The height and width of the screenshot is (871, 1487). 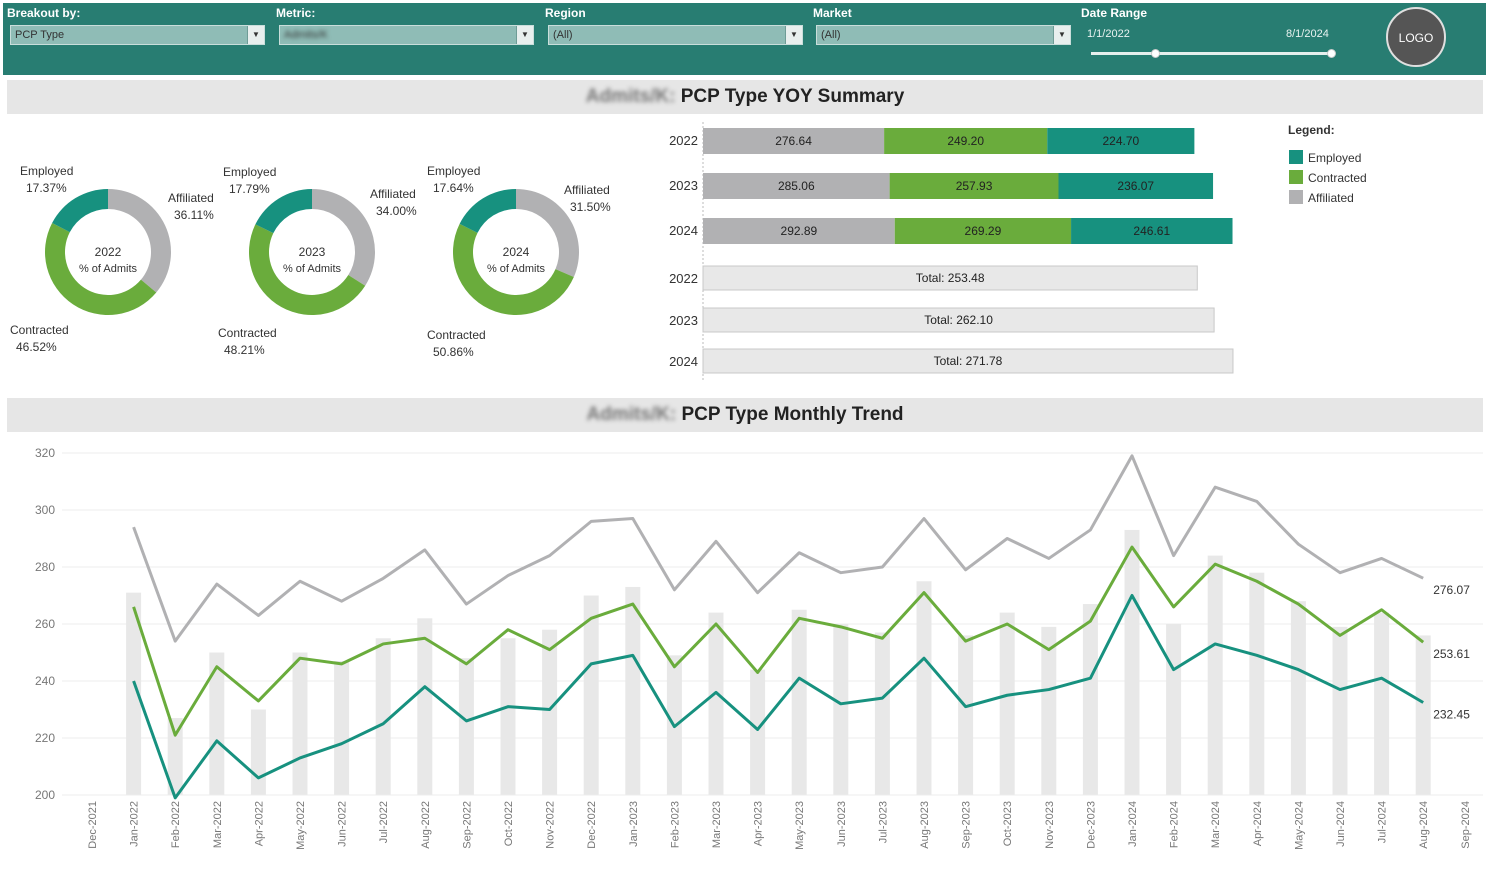 What do you see at coordinates (40, 35) in the screenshot?
I see `breakout-value: PCP Type` at bounding box center [40, 35].